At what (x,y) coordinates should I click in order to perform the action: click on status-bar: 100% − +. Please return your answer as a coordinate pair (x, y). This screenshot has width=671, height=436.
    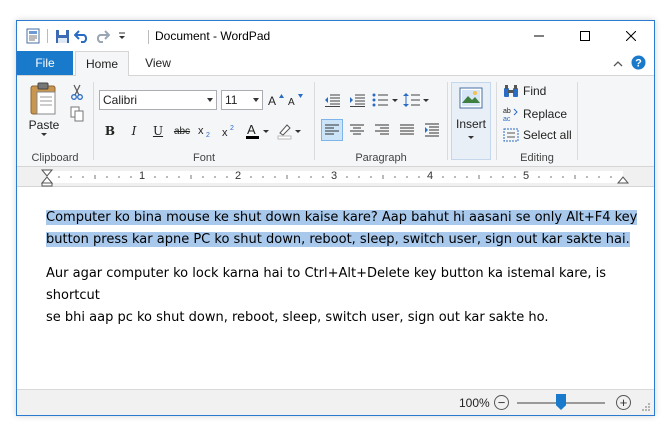
    Looking at the image, I should click on (335, 402).